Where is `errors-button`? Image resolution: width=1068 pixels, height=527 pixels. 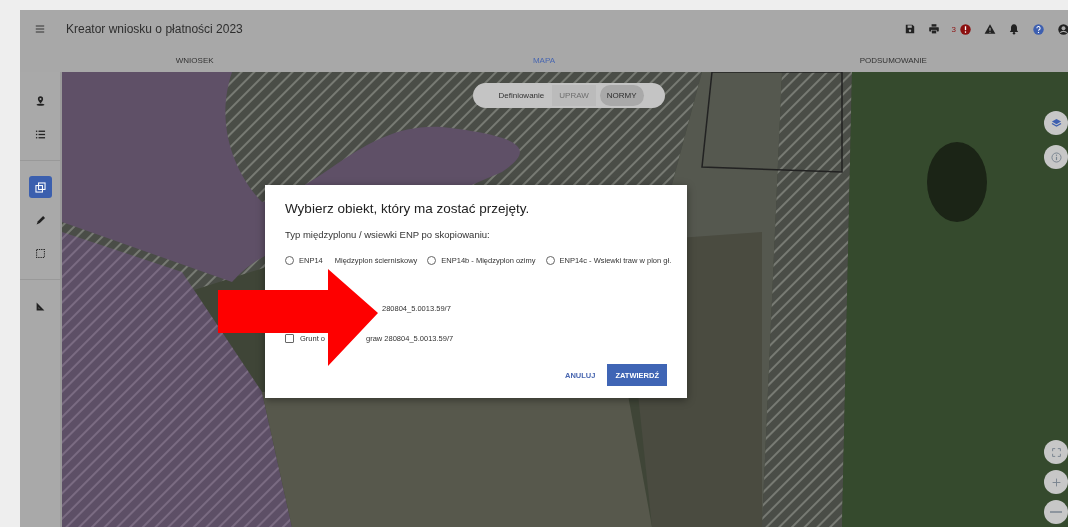
errors-button is located at coordinates (965, 29).